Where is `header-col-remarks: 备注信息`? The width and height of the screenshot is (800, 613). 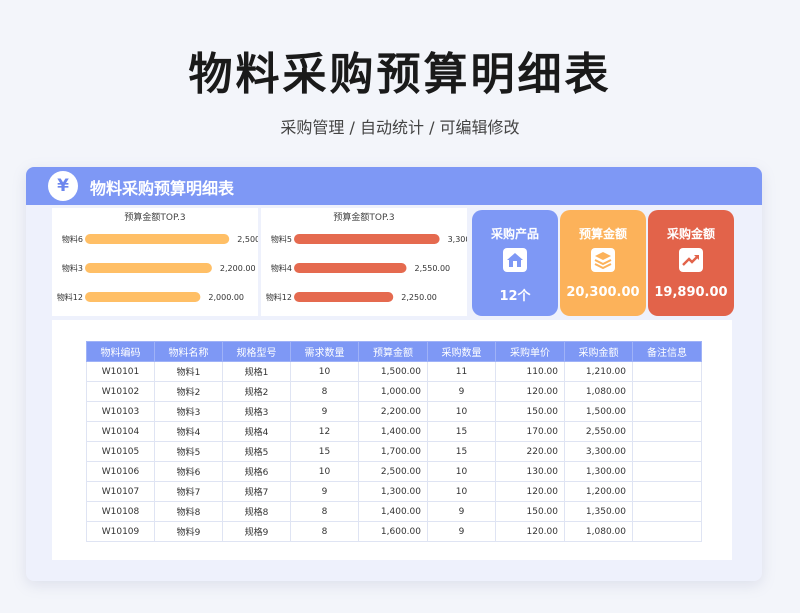
header-col-remarks: 备注信息 is located at coordinates (667, 351).